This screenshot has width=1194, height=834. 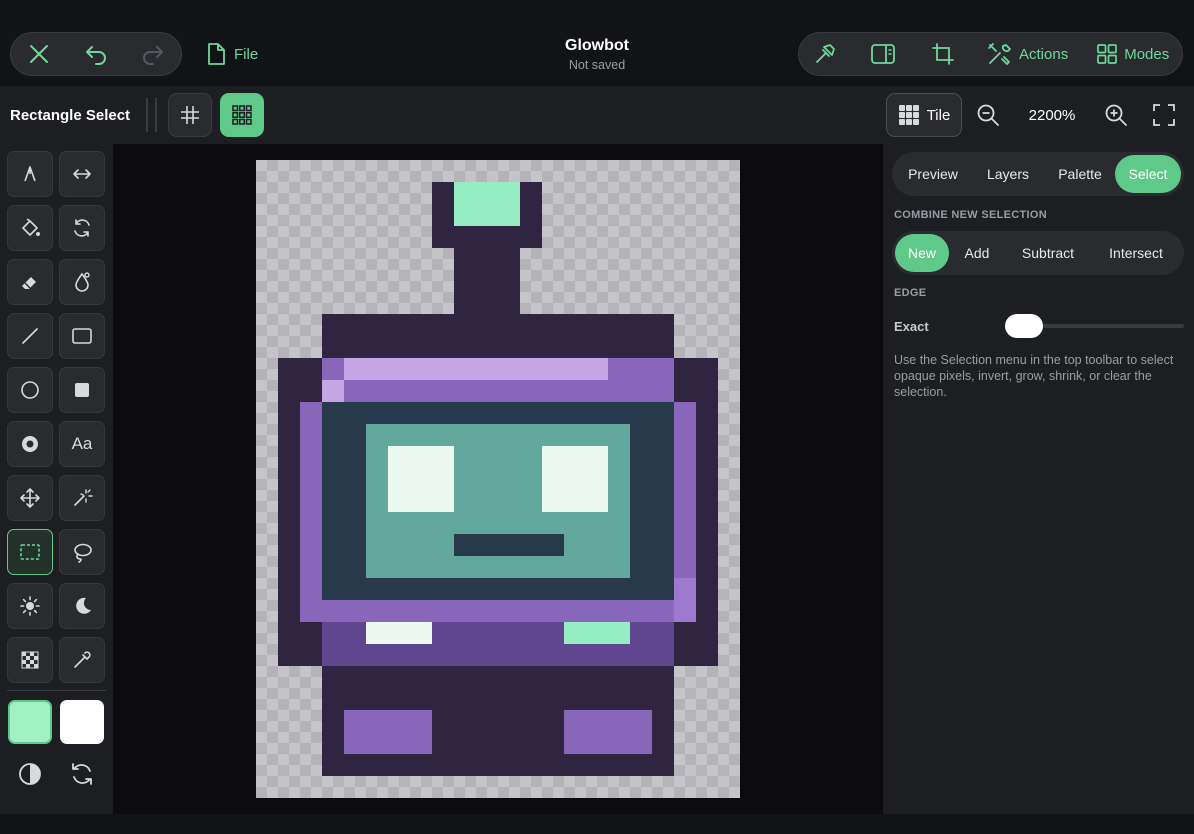 I want to click on rectangle-select-tool, so click(x=30, y=552).